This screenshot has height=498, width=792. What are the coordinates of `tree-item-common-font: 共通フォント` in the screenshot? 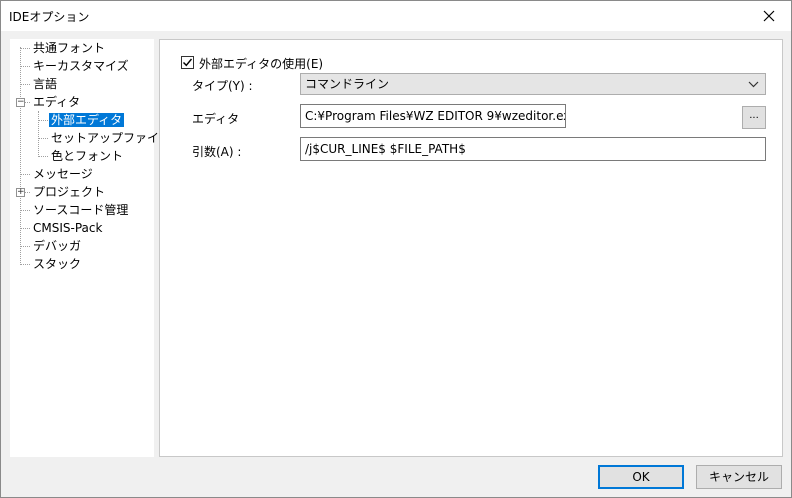 It's located at (69, 48).